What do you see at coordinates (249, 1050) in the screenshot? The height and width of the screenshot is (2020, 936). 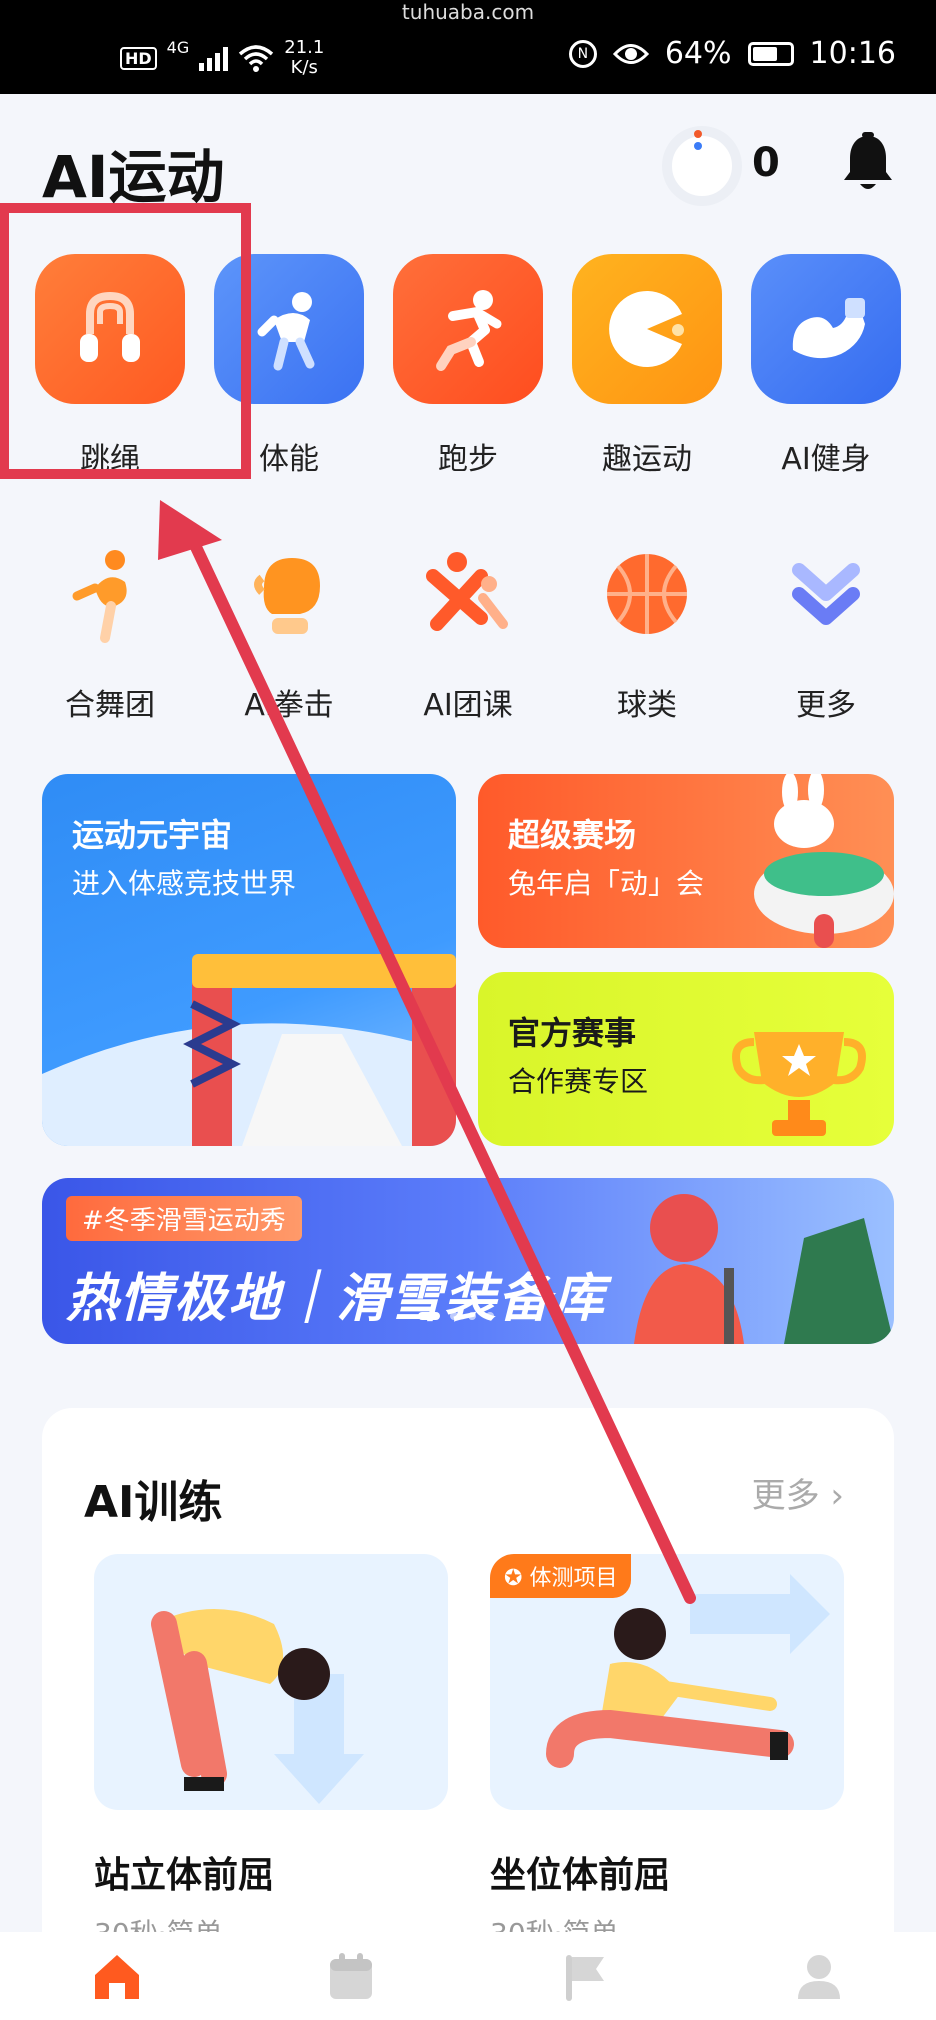 I see `ski-gate-illustration` at bounding box center [249, 1050].